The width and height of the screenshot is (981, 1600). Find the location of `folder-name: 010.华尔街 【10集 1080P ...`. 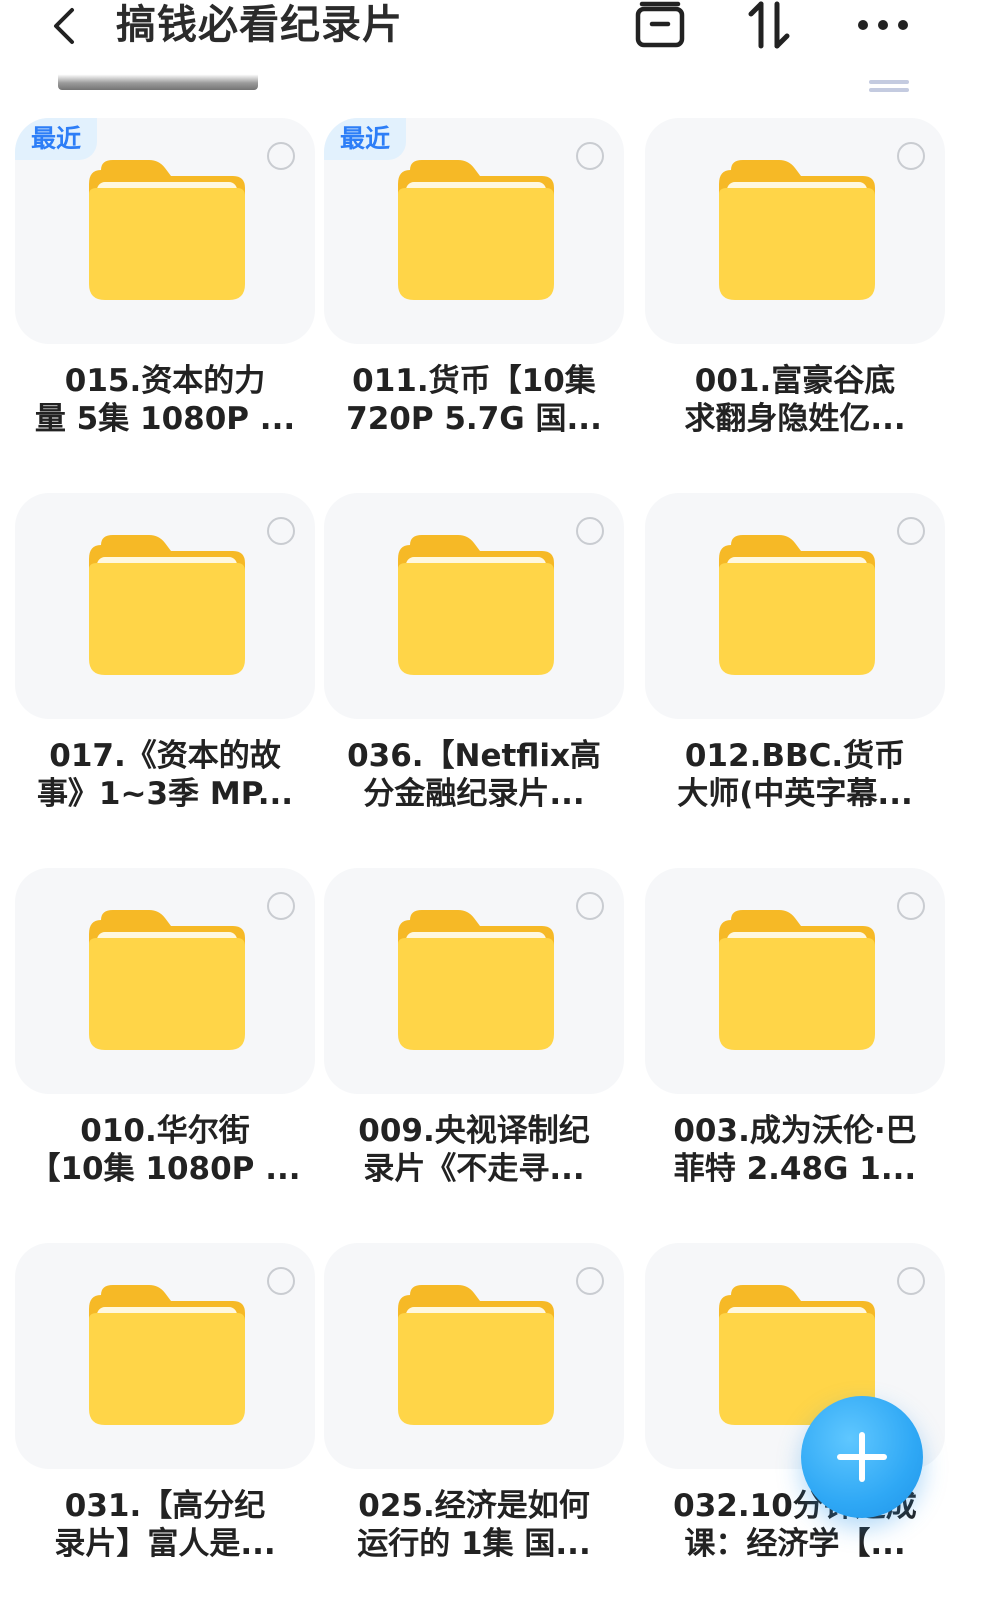

folder-name: 010.华尔街 【10集 1080P ... is located at coordinates (165, 1150).